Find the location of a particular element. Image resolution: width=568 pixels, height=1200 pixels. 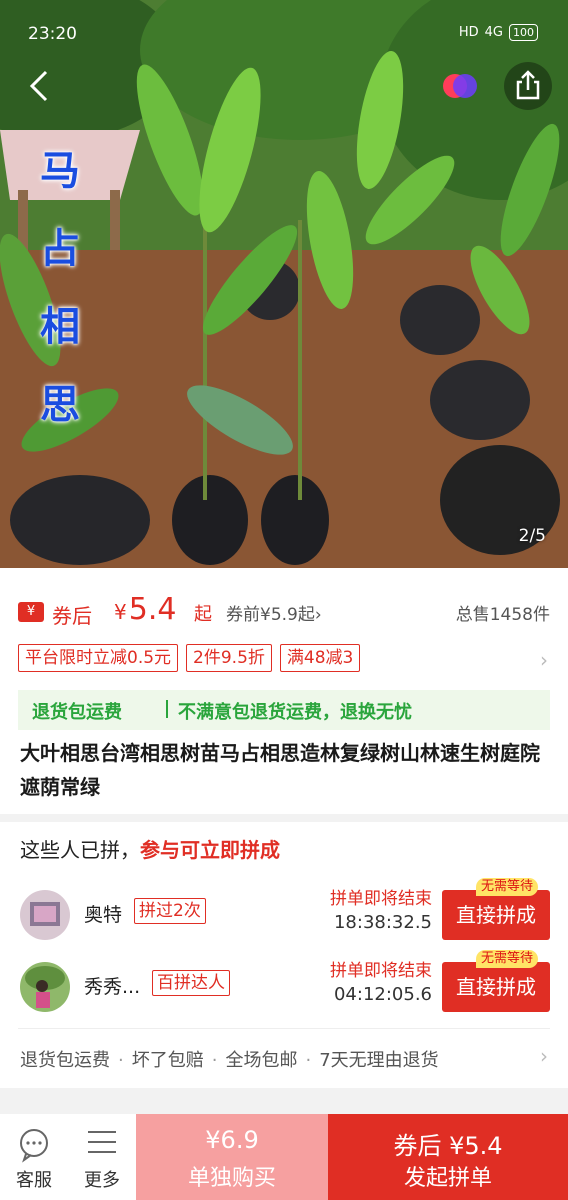

image-caption-char: 相 is located at coordinates (60, 327).